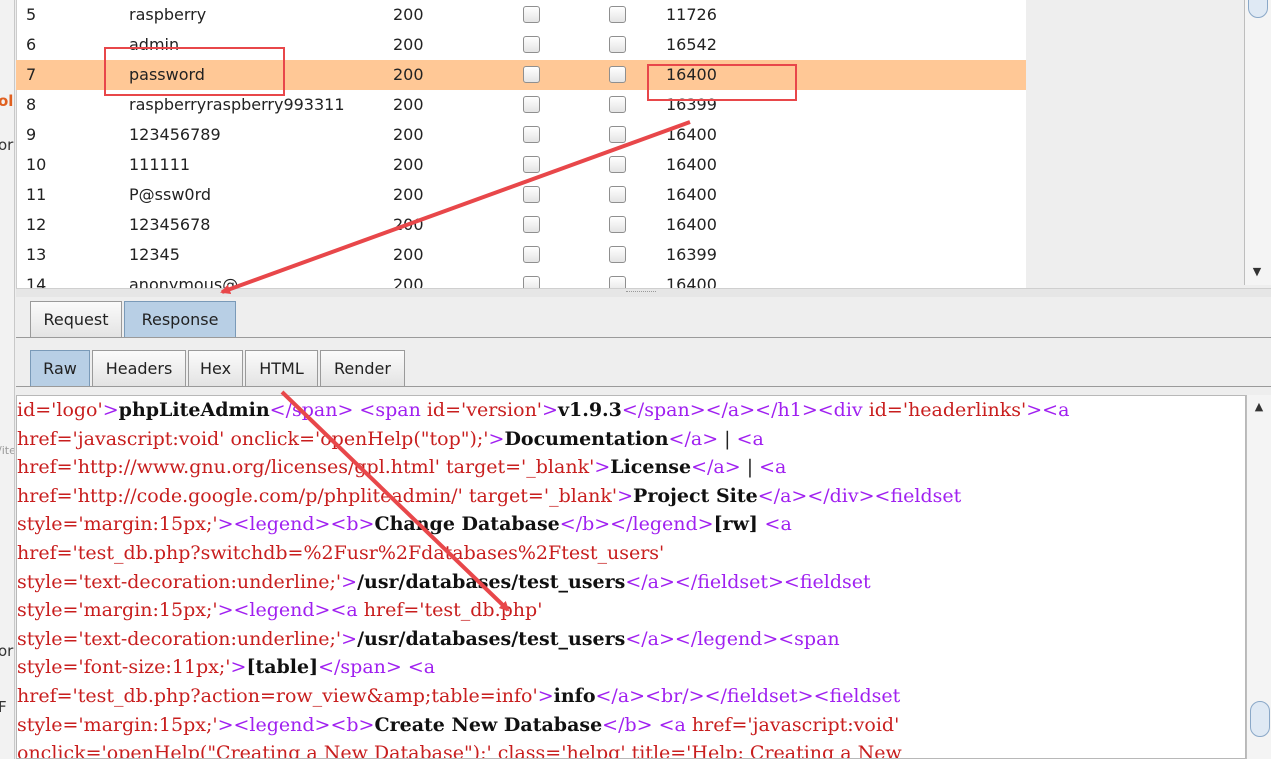  Describe the element at coordinates (60, 368) in the screenshot. I see `tab-raw: Raw` at that location.